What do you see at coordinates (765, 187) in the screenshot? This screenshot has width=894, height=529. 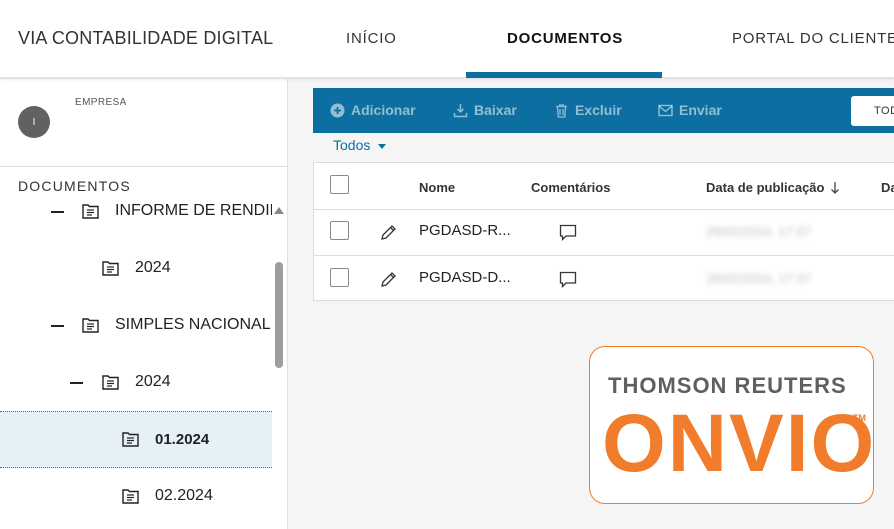 I see `column-header-published-label: Data de publicação` at bounding box center [765, 187].